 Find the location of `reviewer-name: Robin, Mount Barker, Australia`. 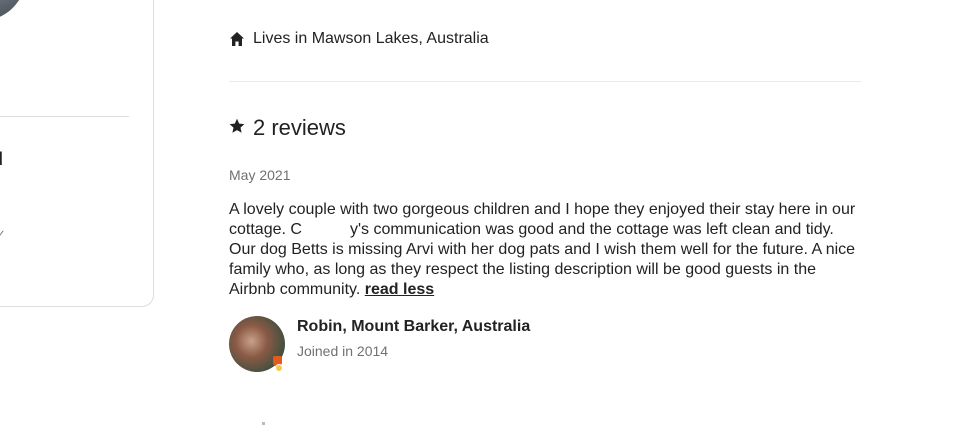

reviewer-name: Robin, Mount Barker, Australia is located at coordinates (413, 327).